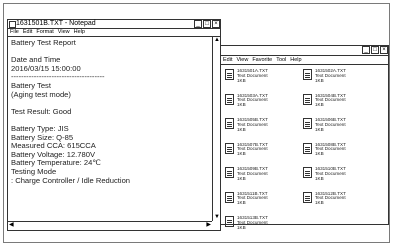  Describe the element at coordinates (110, 225) in the screenshot. I see `horizontal-scrollbar: ◀ ▶` at that location.